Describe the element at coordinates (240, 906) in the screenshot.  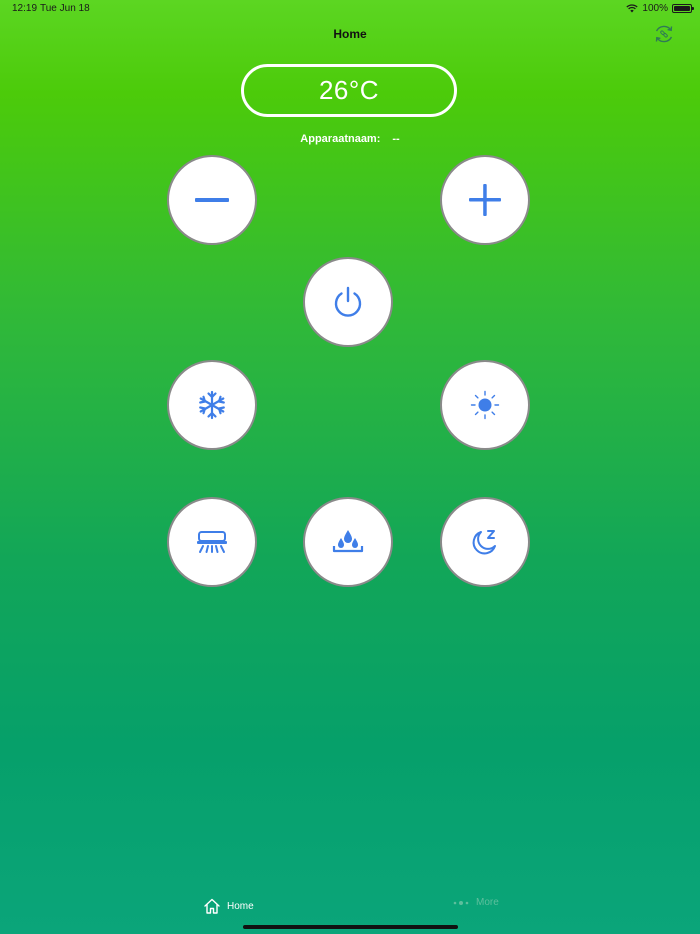
I see `tab-home-label: Home` at that location.